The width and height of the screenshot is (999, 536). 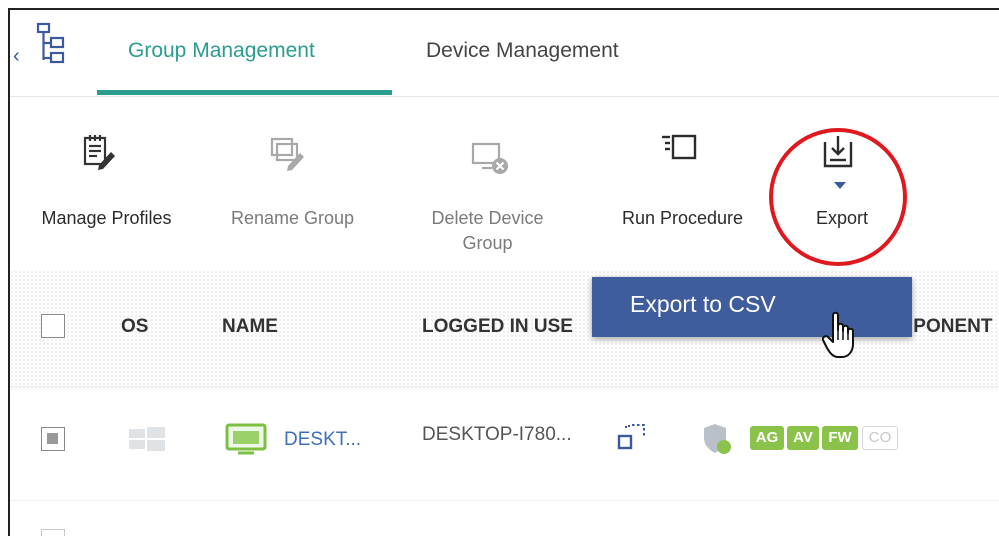 What do you see at coordinates (106, 218) in the screenshot?
I see `manage-profiles-label: Manage Profiles` at bounding box center [106, 218].